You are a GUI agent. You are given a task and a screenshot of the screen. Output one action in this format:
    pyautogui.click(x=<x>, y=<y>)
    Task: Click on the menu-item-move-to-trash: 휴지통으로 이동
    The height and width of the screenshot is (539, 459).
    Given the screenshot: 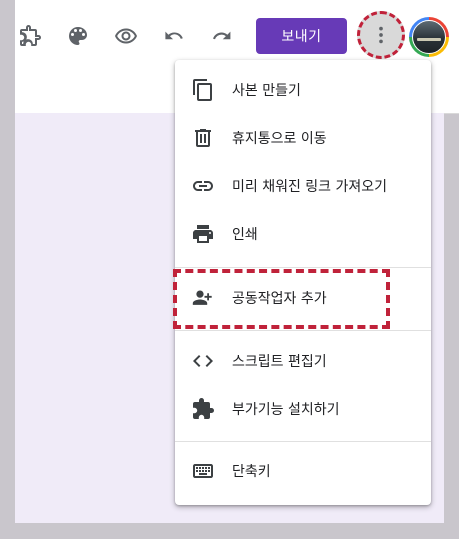 What is the action you would take?
    pyautogui.click(x=303, y=138)
    